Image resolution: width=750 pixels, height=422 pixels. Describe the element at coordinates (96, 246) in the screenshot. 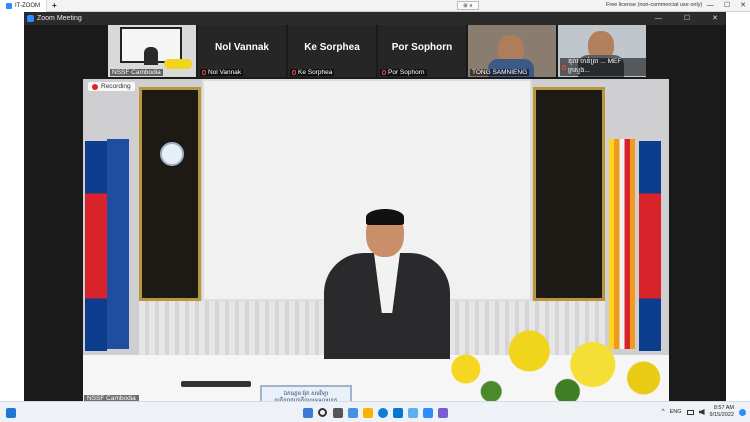

I see `cambodia-flag-left` at that location.